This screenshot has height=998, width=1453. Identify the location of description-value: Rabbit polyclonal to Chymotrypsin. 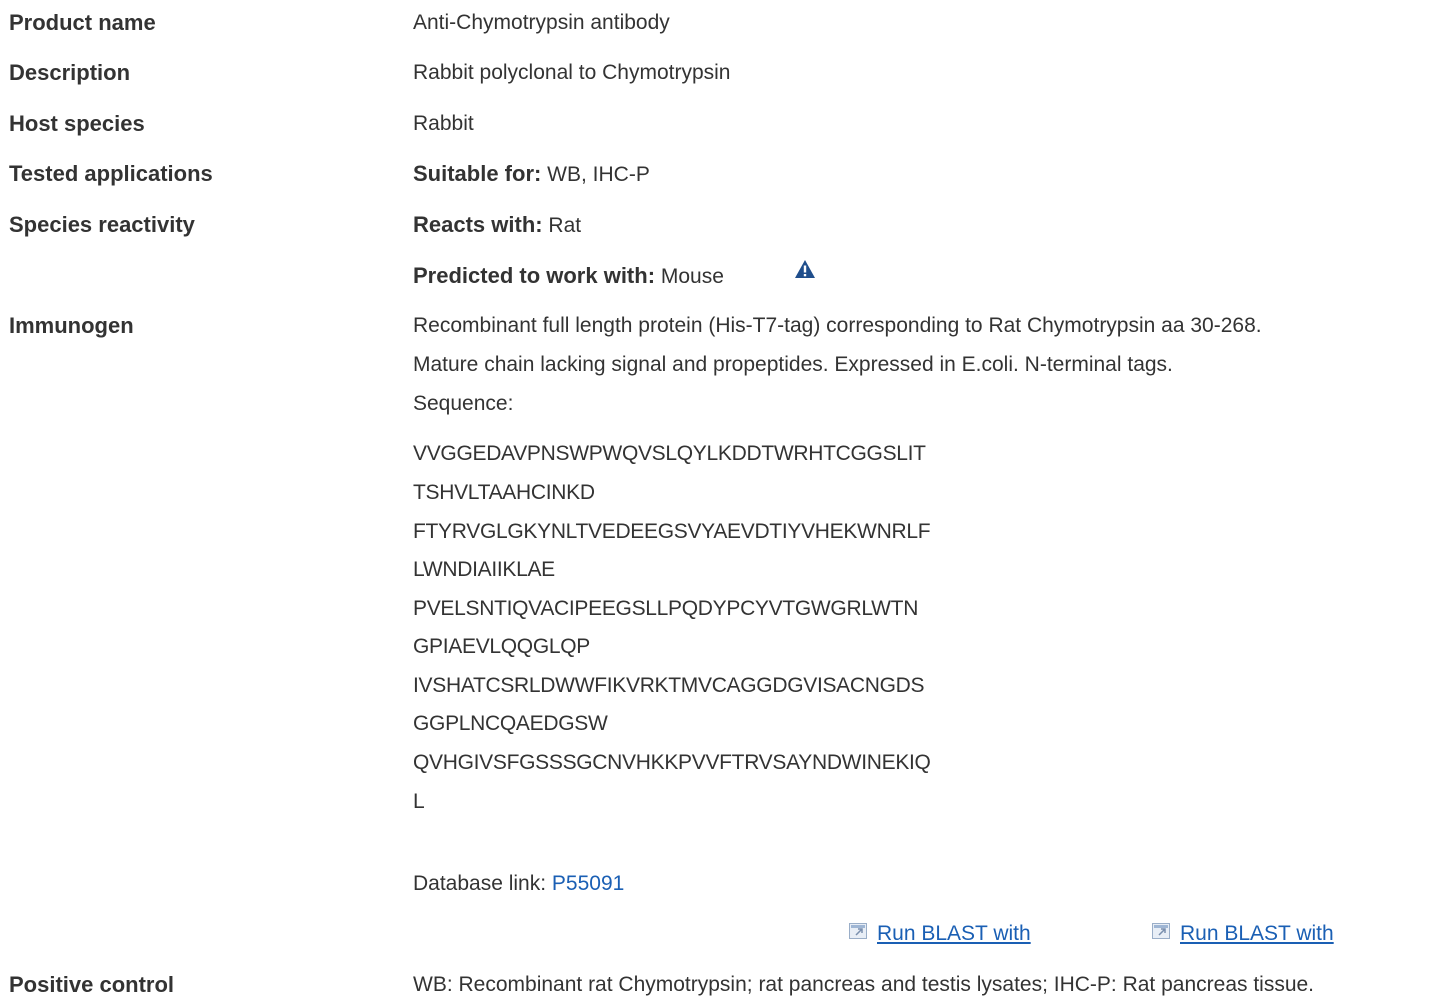
(572, 72).